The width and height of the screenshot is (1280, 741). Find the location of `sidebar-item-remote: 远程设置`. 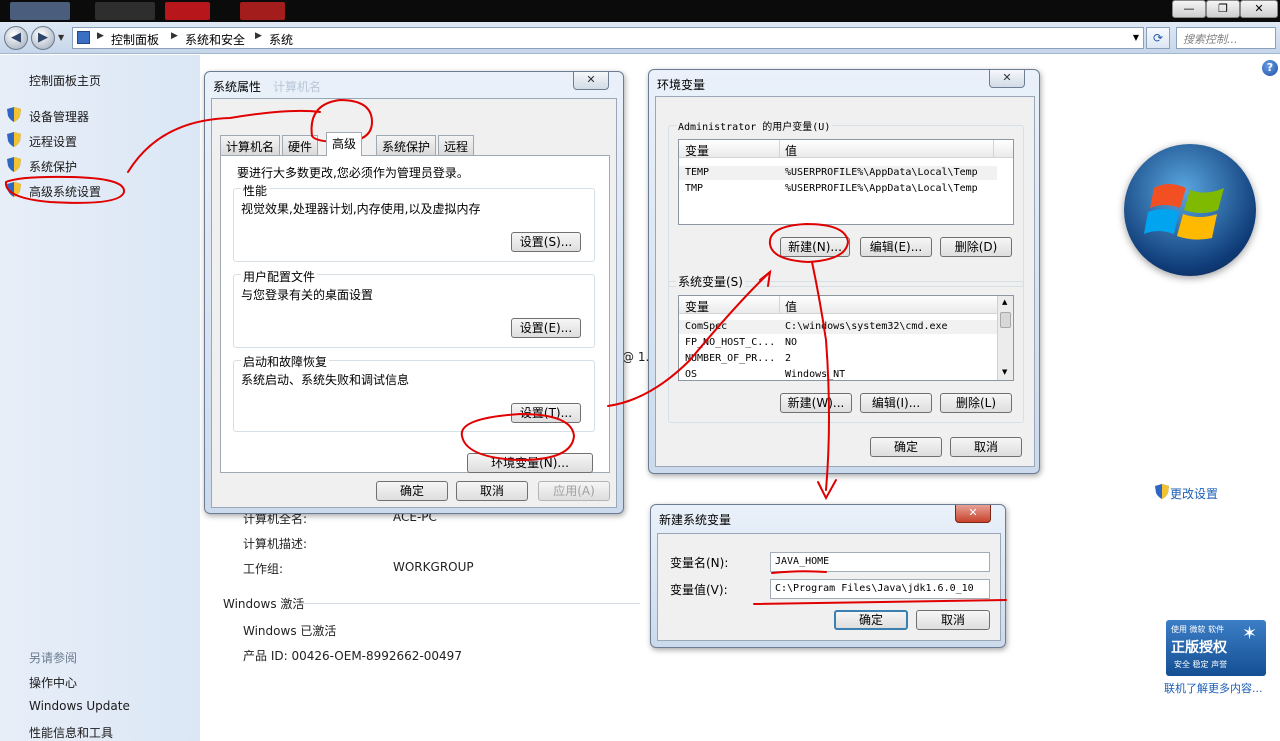

sidebar-item-remote: 远程设置 is located at coordinates (53, 141).